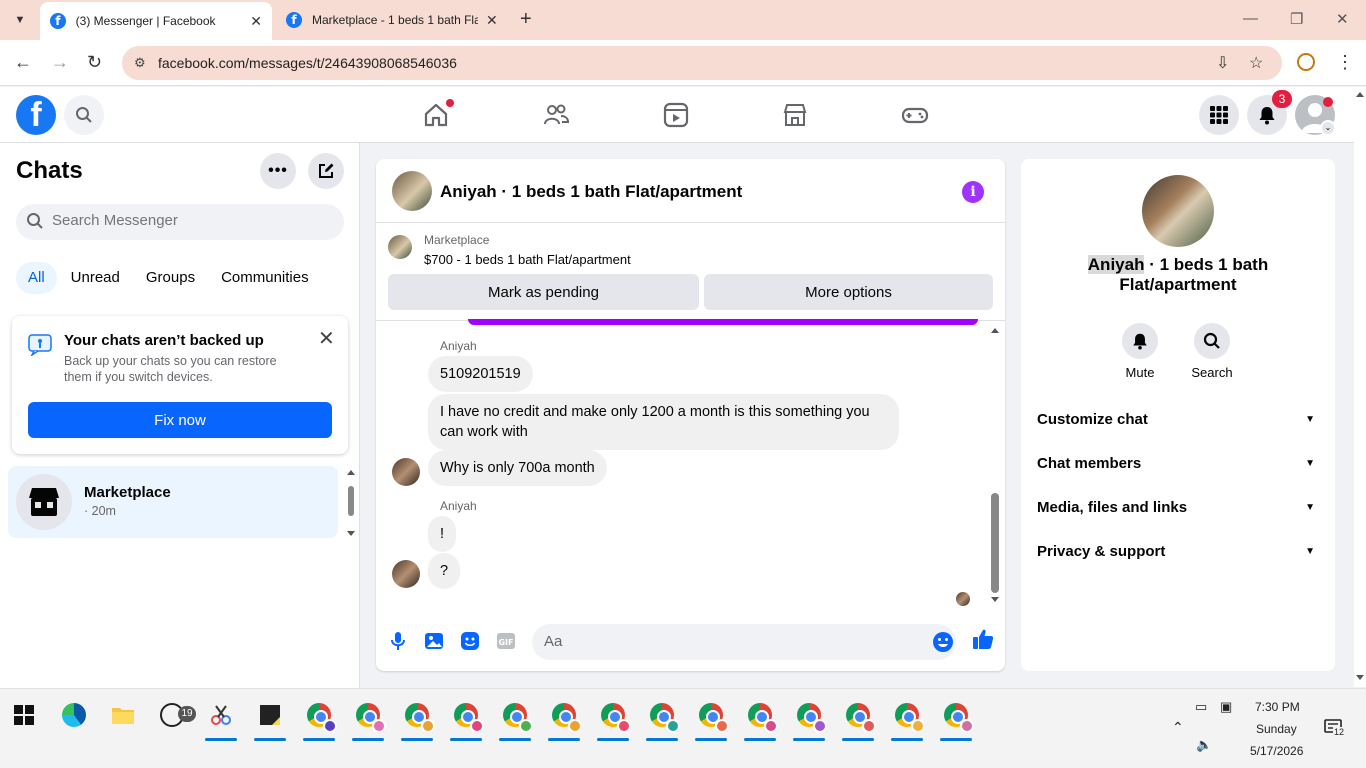  Describe the element at coordinates (480, 374) in the screenshot. I see `message-bubble: 5109201519` at that location.